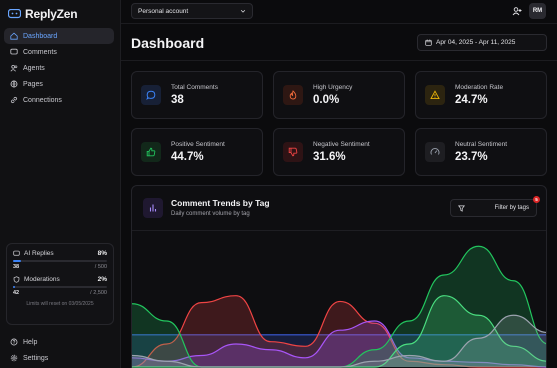 Image resolution: width=557 pixels, height=368 pixels. What do you see at coordinates (511, 208) in the screenshot?
I see `filter-label: Filter by tags` at bounding box center [511, 208].